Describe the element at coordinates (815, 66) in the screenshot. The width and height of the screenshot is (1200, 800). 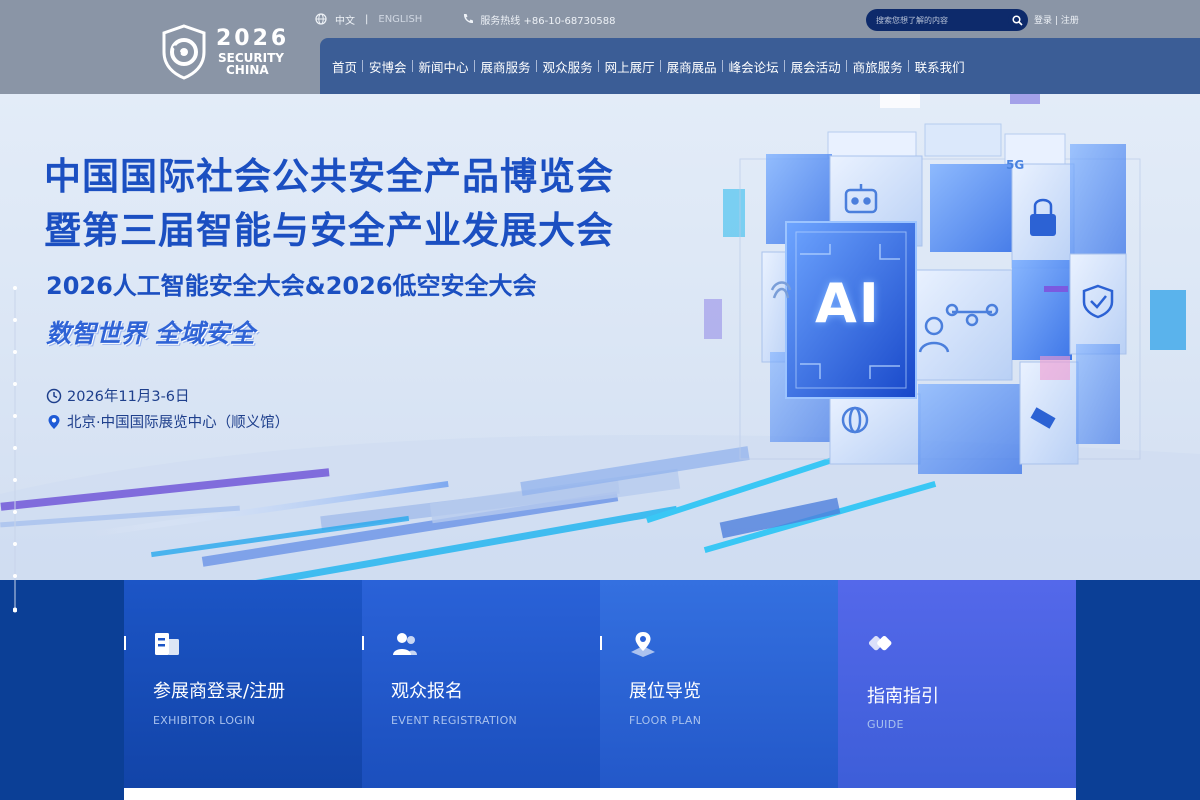
I see `nav-item-events: 展会活动` at that location.